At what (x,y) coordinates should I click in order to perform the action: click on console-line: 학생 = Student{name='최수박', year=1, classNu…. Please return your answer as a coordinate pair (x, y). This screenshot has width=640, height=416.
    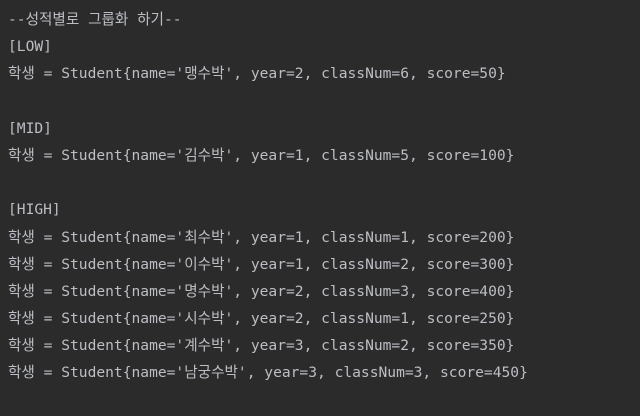
    Looking at the image, I should click on (261, 237).